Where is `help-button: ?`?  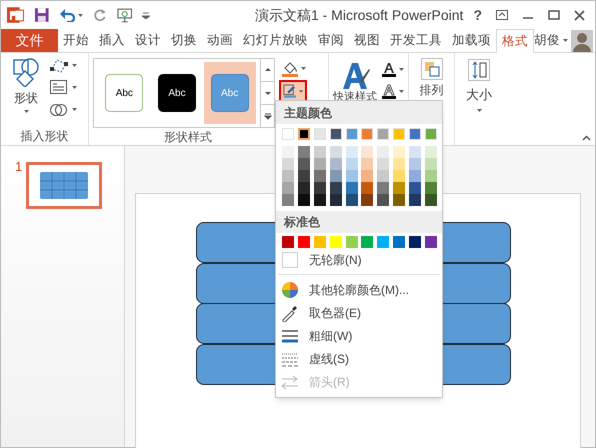
help-button: ? is located at coordinates (477, 15).